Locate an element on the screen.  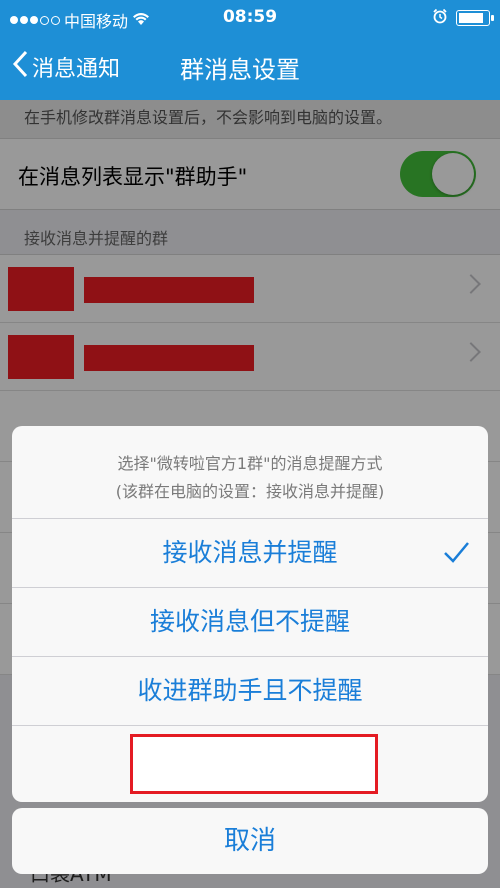
status-time: 08:59 is located at coordinates (250, 17).